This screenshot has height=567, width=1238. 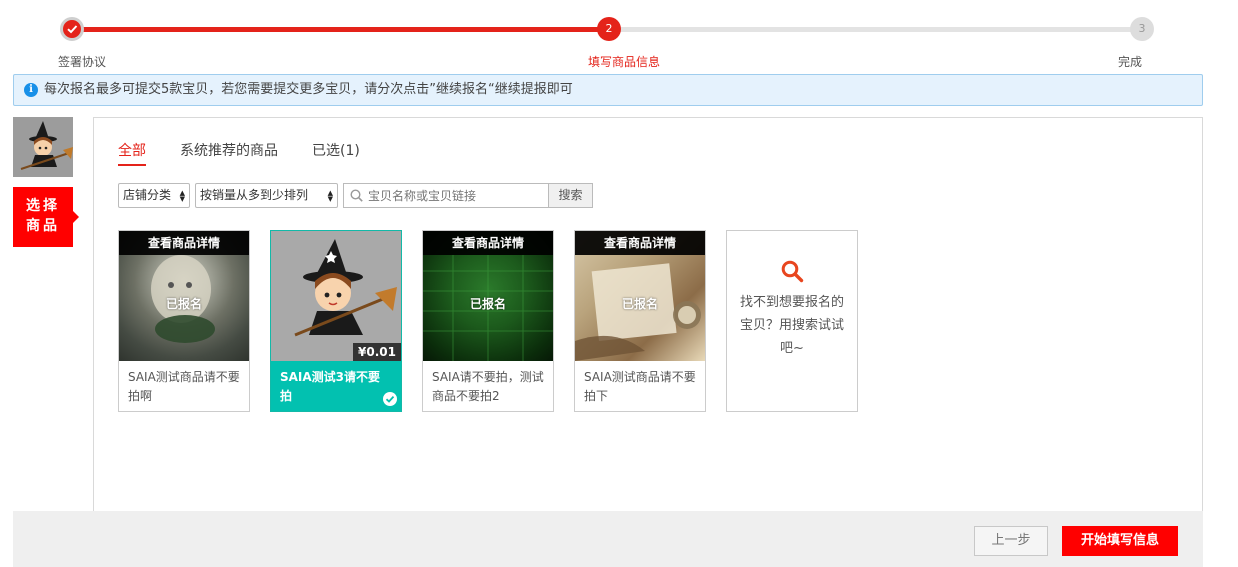 I want to click on step-1-label: 签署协议, so click(x=82, y=62).